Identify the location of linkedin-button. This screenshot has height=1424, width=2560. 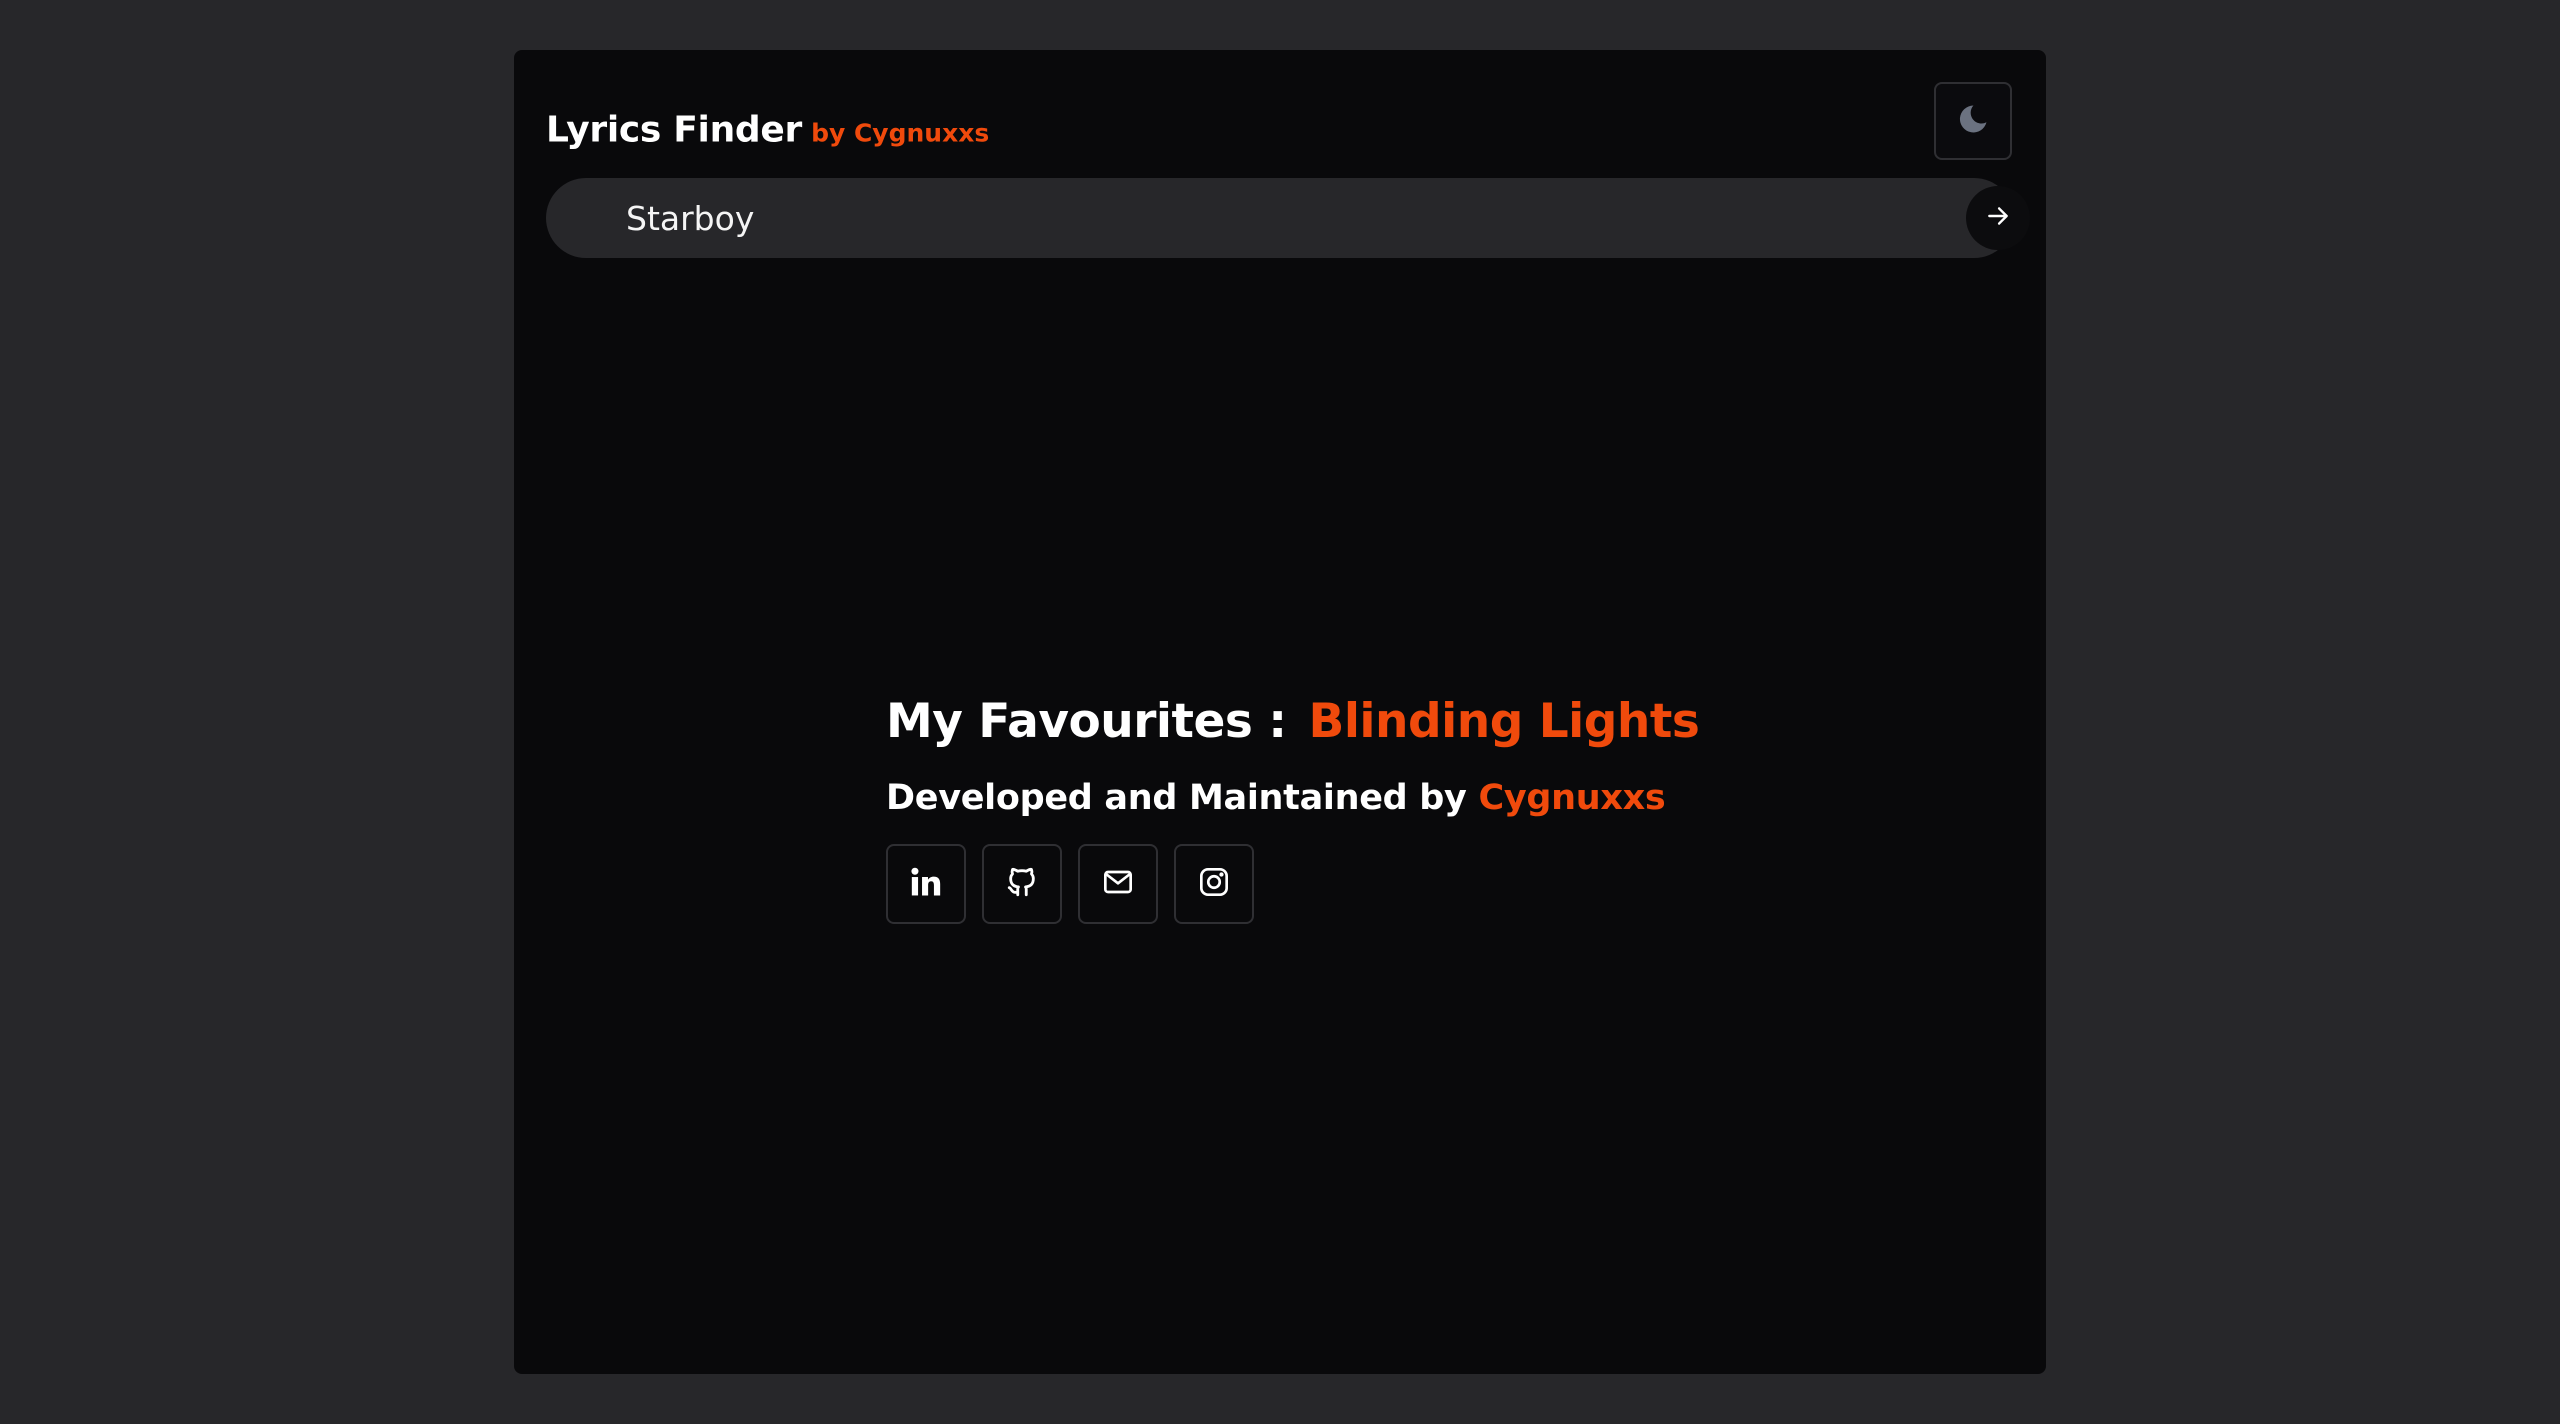
(926, 884).